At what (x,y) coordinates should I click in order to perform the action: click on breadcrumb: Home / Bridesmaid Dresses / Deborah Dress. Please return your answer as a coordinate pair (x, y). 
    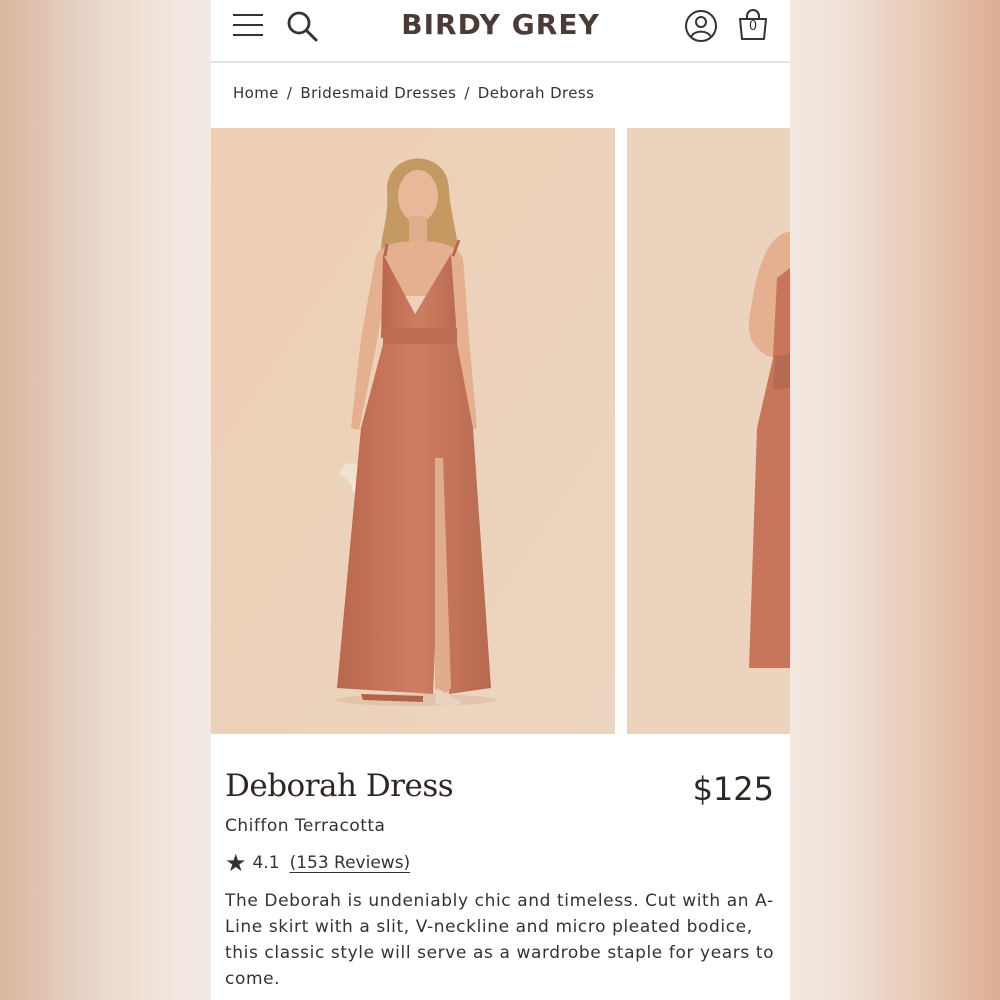
    Looking at the image, I should click on (413, 93).